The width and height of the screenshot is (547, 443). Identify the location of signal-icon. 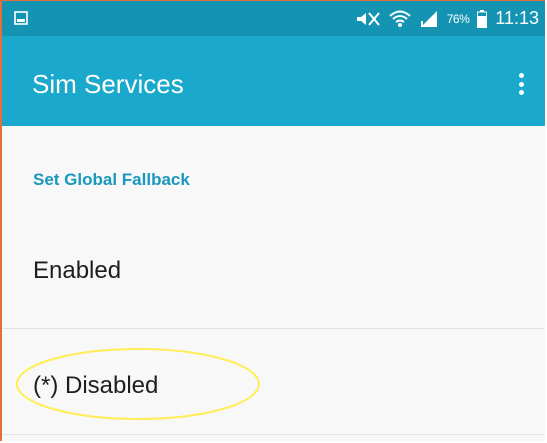
(429, 19).